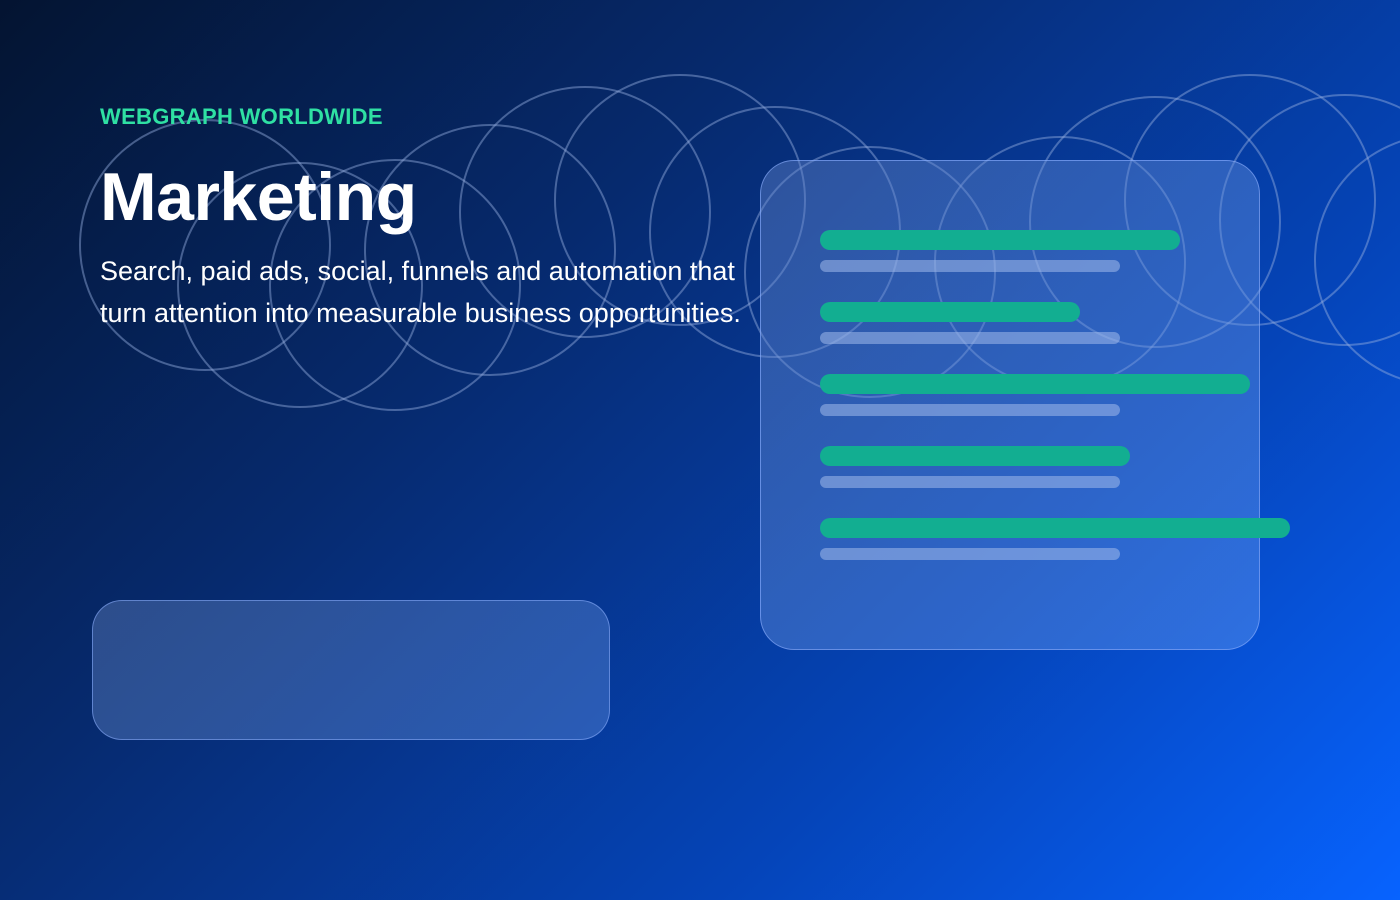  I want to click on feature-card, so click(351, 670).